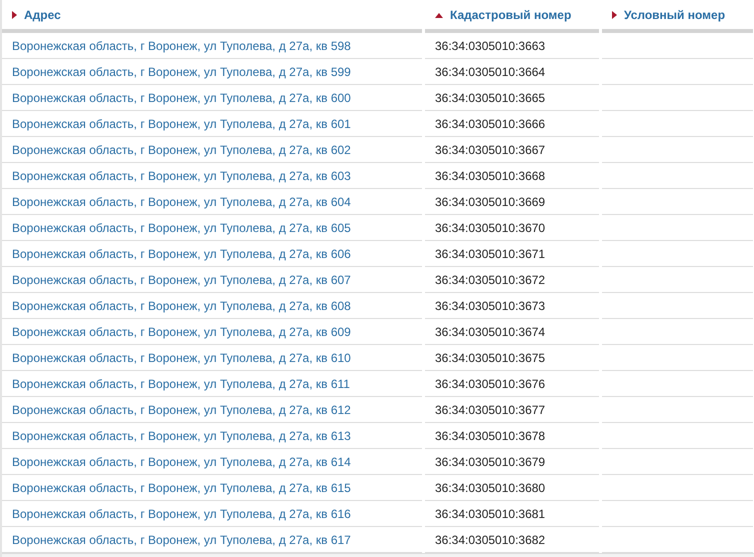 The image size is (754, 557). What do you see at coordinates (490, 279) in the screenshot?
I see `cadastral-number: 36:34:0305010:3672` at bounding box center [490, 279].